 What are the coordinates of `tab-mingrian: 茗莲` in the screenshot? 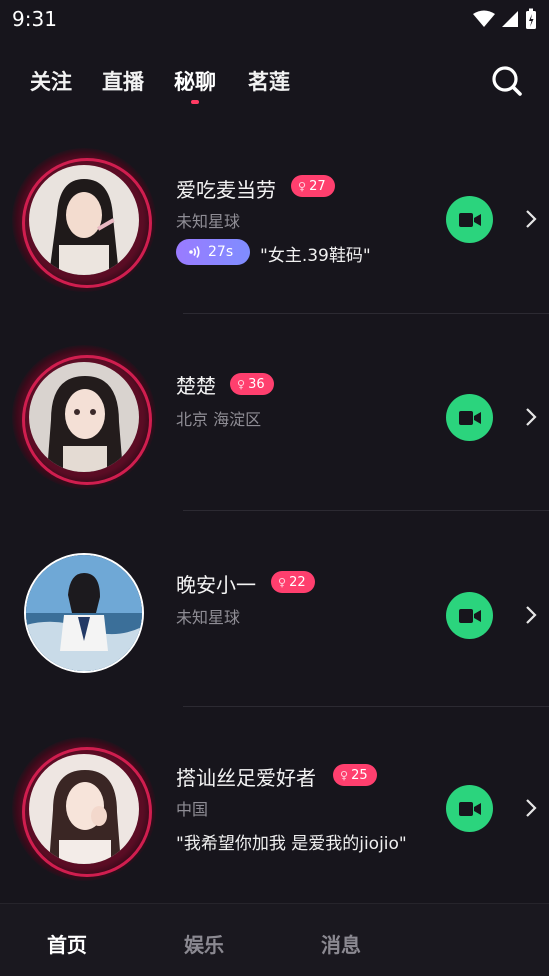 It's located at (269, 81).